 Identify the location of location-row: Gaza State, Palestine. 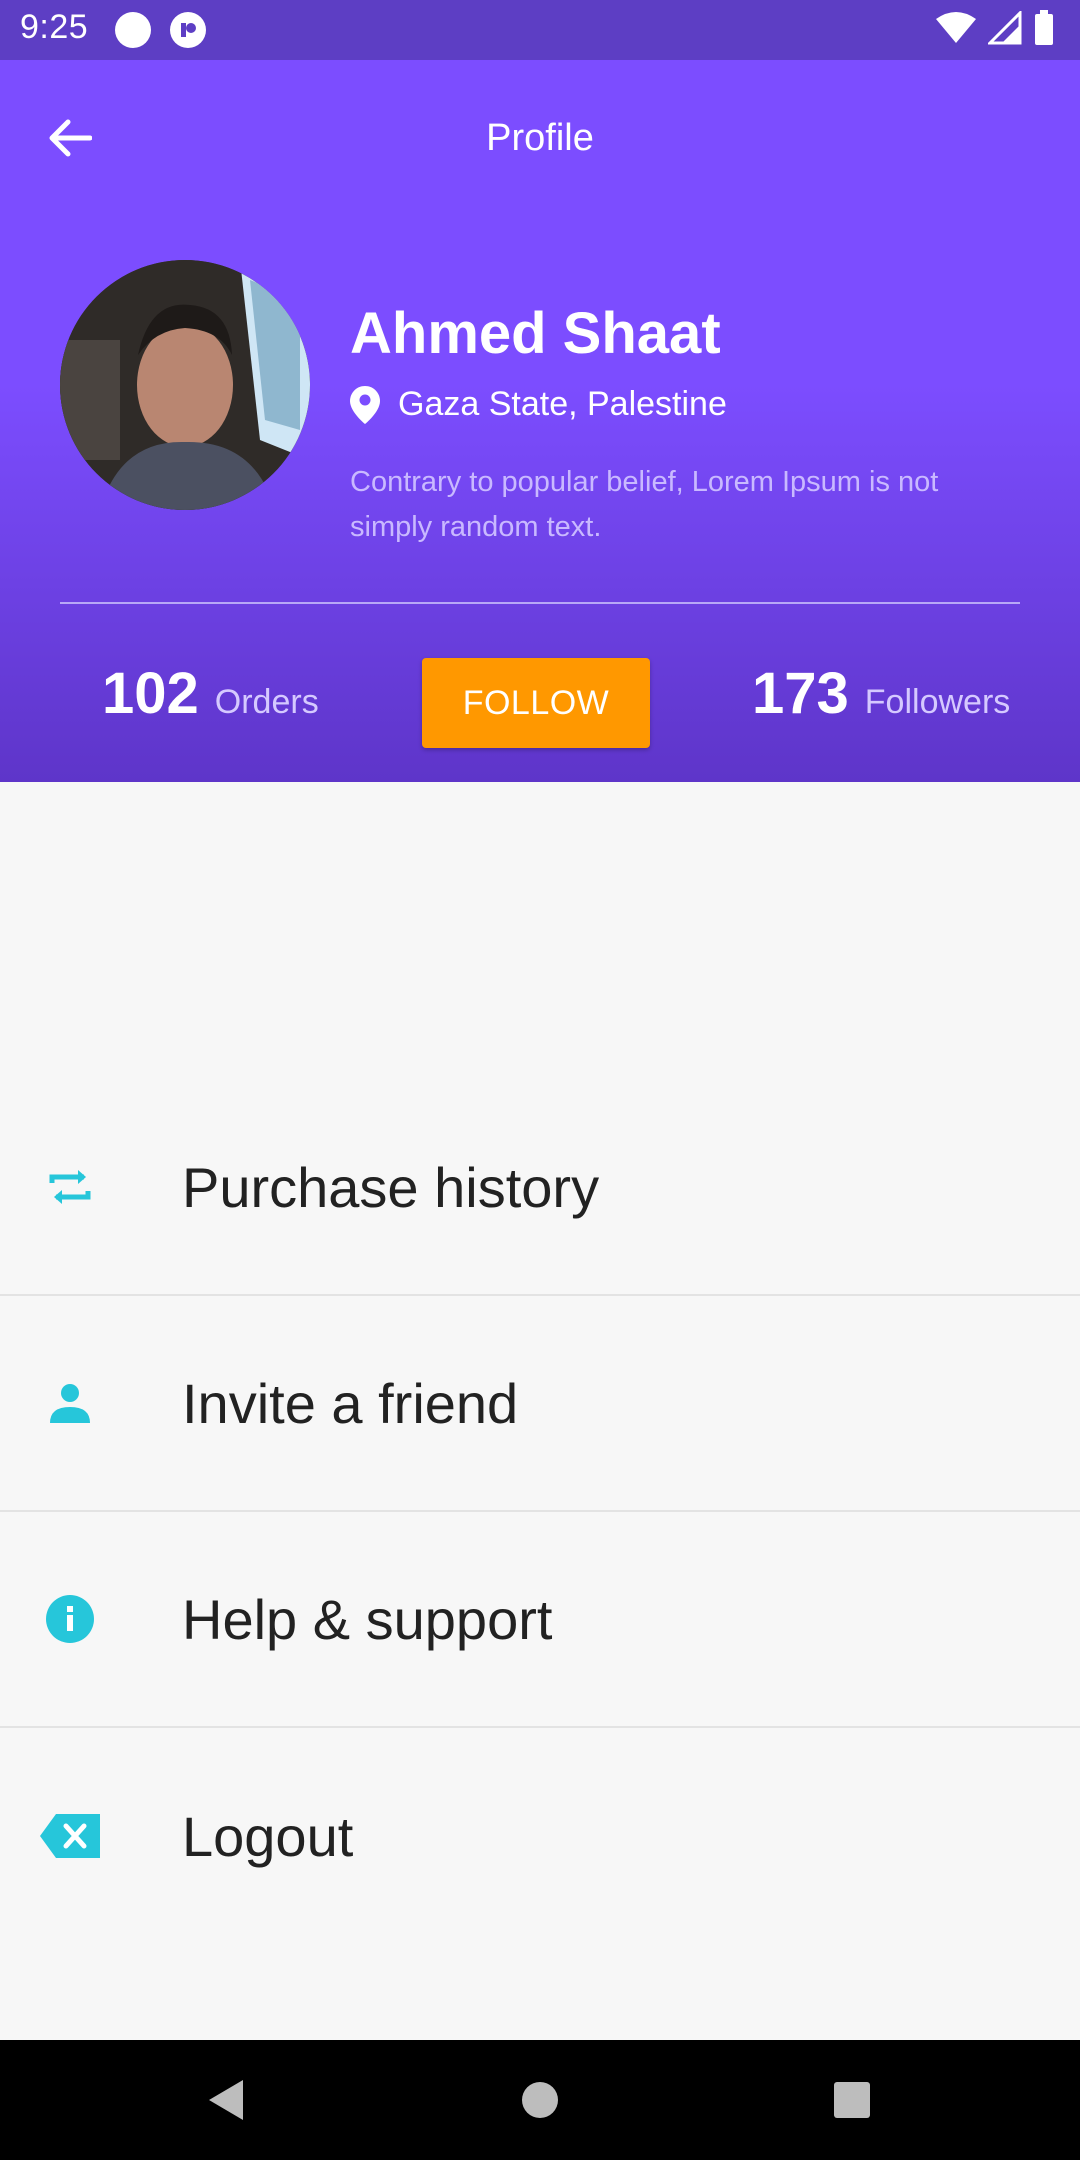
(538, 404).